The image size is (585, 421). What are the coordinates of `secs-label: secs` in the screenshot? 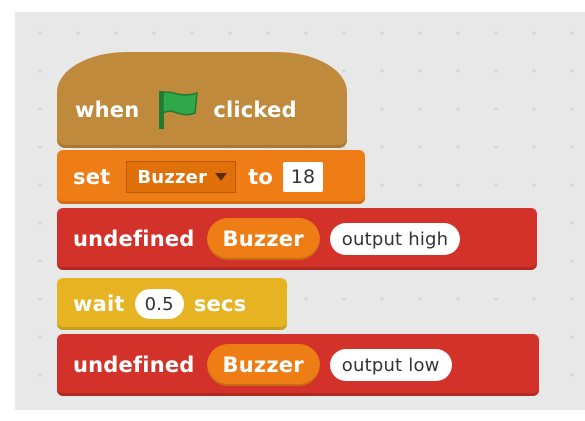 It's located at (220, 304).